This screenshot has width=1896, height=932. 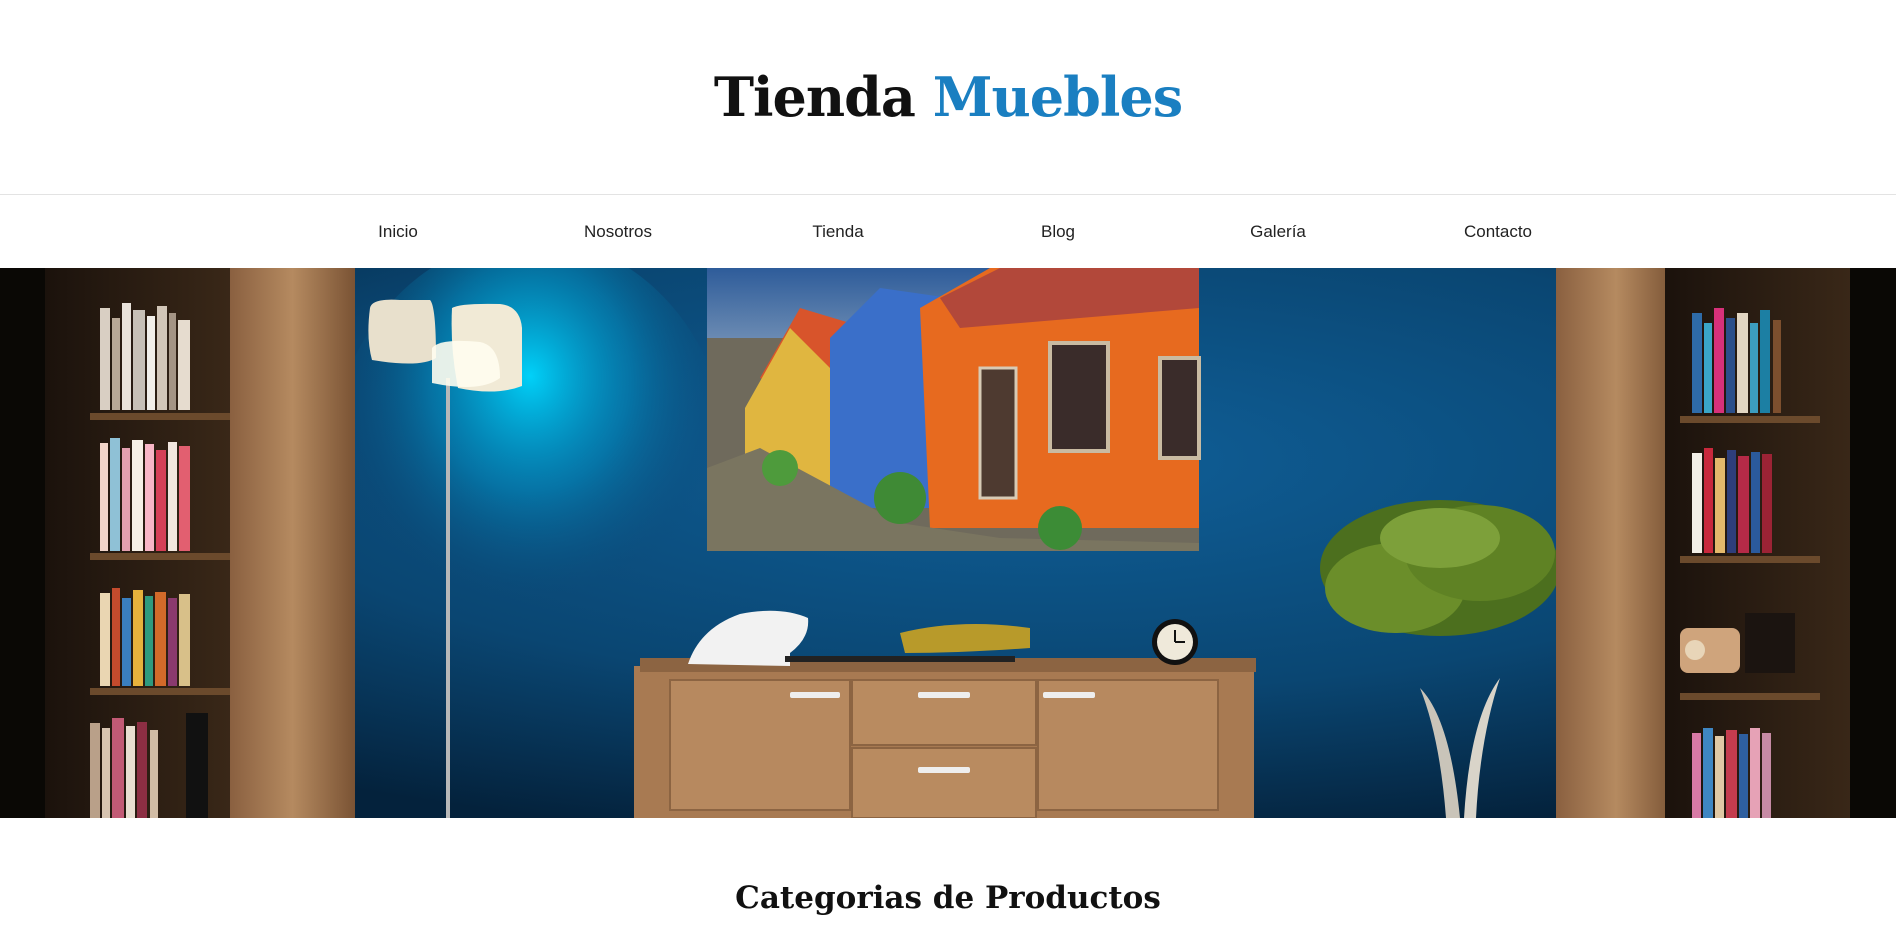 What do you see at coordinates (1057, 96) in the screenshot?
I see `logo-text-accent: Muebles` at bounding box center [1057, 96].